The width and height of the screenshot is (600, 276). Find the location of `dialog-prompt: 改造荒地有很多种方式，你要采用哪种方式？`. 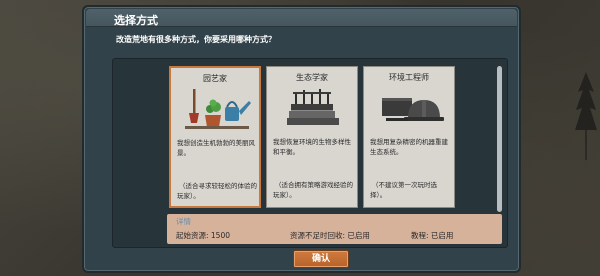

dialog-prompt: 改造荒地有很多种方式，你要采用哪种方式？ is located at coordinates (196, 39).